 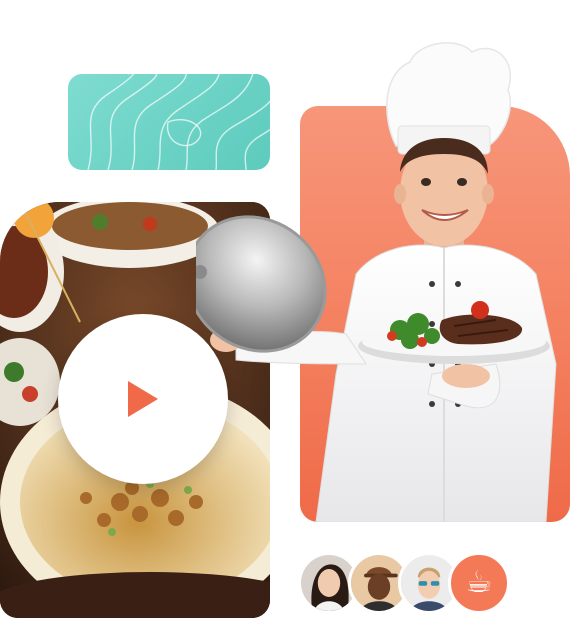 I want to click on coffee-badge: ☕, so click(x=479, y=583).